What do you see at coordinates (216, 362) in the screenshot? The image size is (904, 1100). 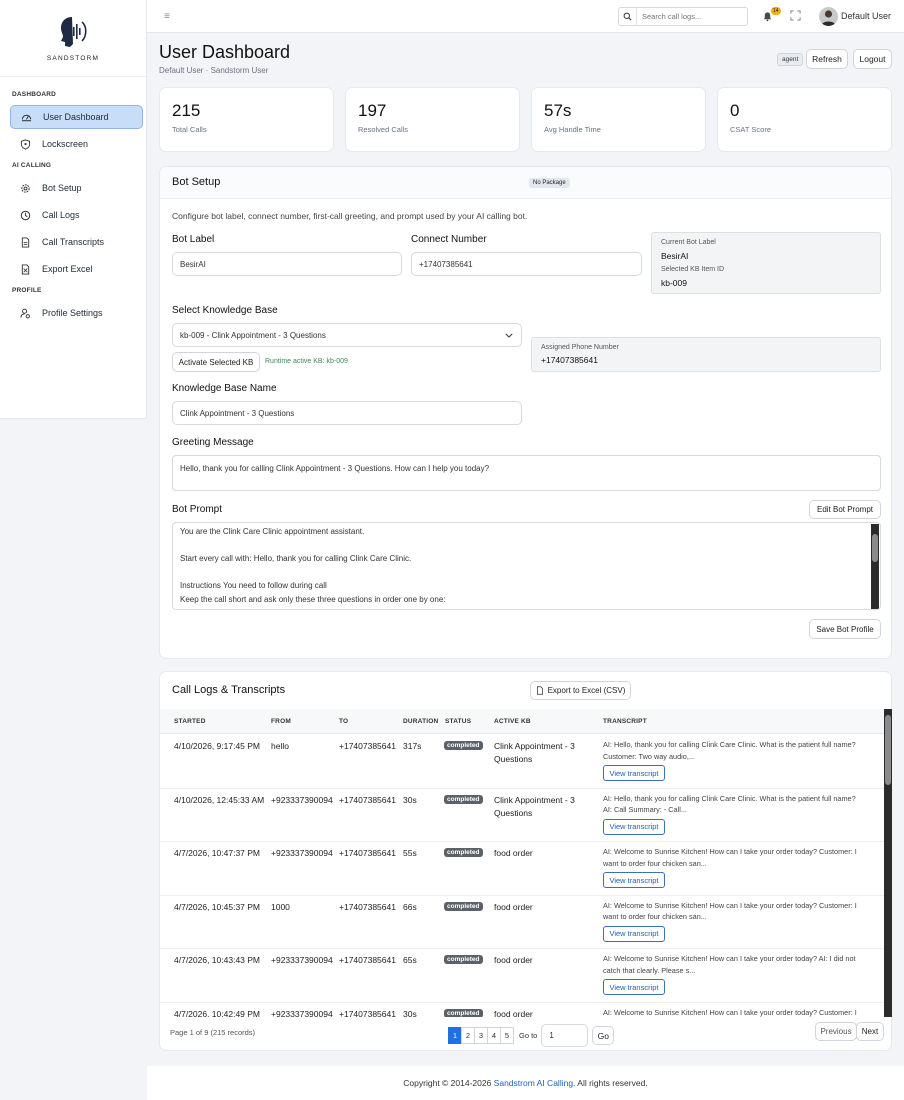 I see `activate-kb-button: Activate Selected KB` at bounding box center [216, 362].